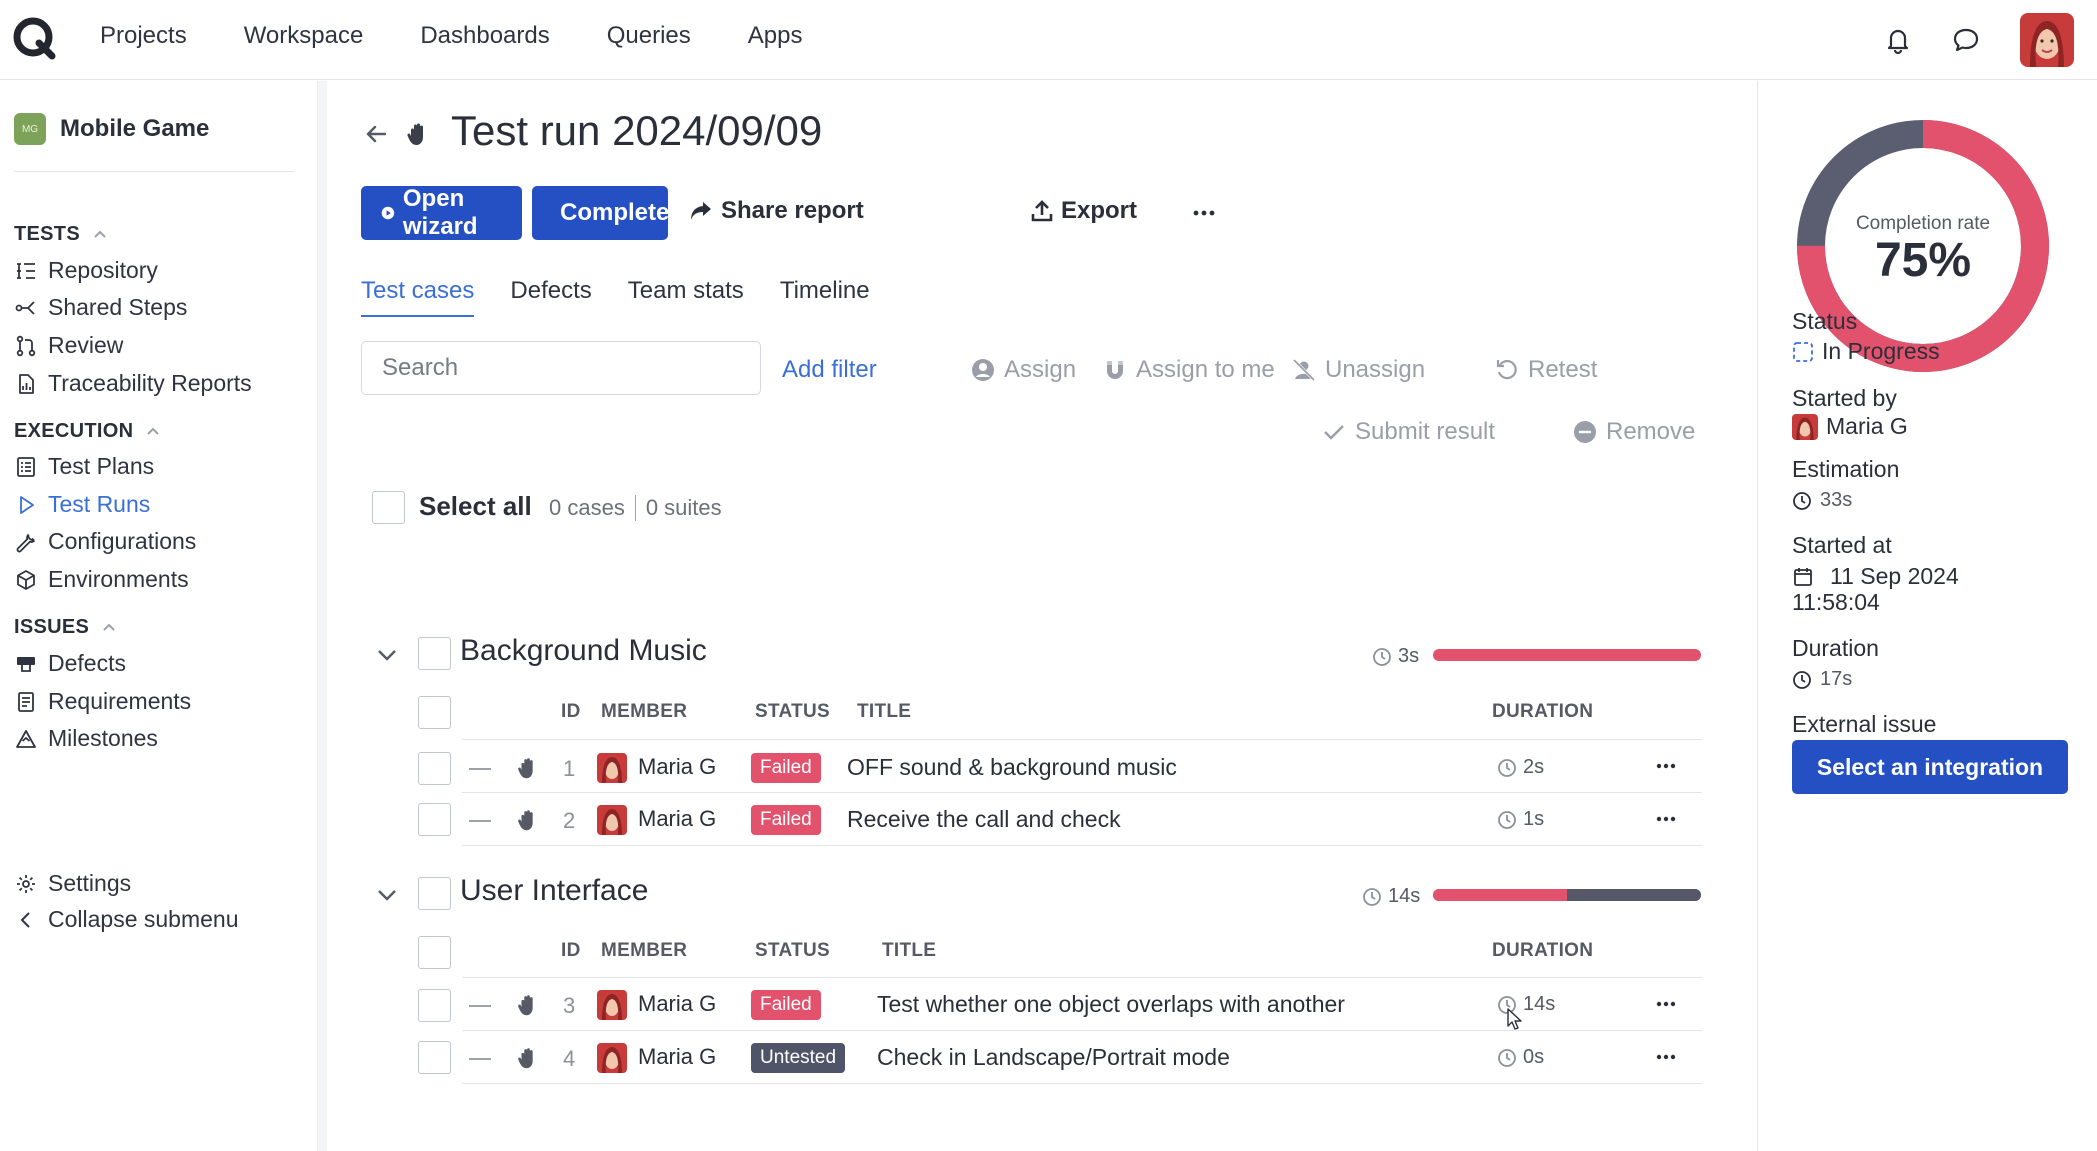 This screenshot has width=2097, height=1151. I want to click on row-title: Receive the call and check, so click(984, 819).